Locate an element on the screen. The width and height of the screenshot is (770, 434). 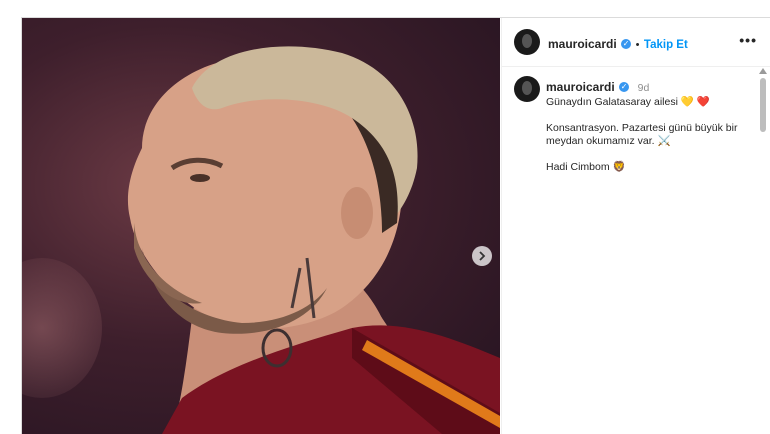
caption-line: Hadi Cimbom 🦁 is located at coordinates (586, 166).